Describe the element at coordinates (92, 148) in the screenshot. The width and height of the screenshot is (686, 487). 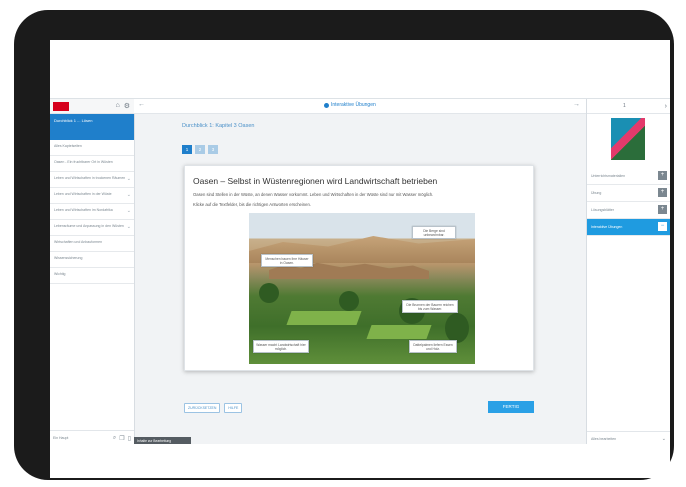
I see `sidebar-item: Alles Kaptelseiten` at that location.